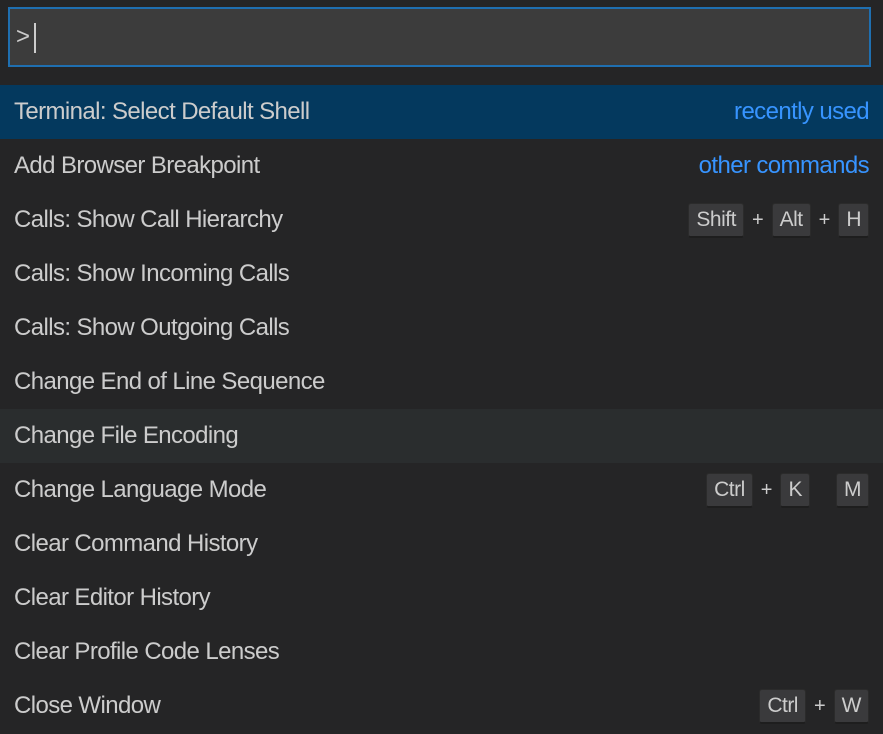 The image size is (883, 734). I want to click on group-label: recently used, so click(802, 111).